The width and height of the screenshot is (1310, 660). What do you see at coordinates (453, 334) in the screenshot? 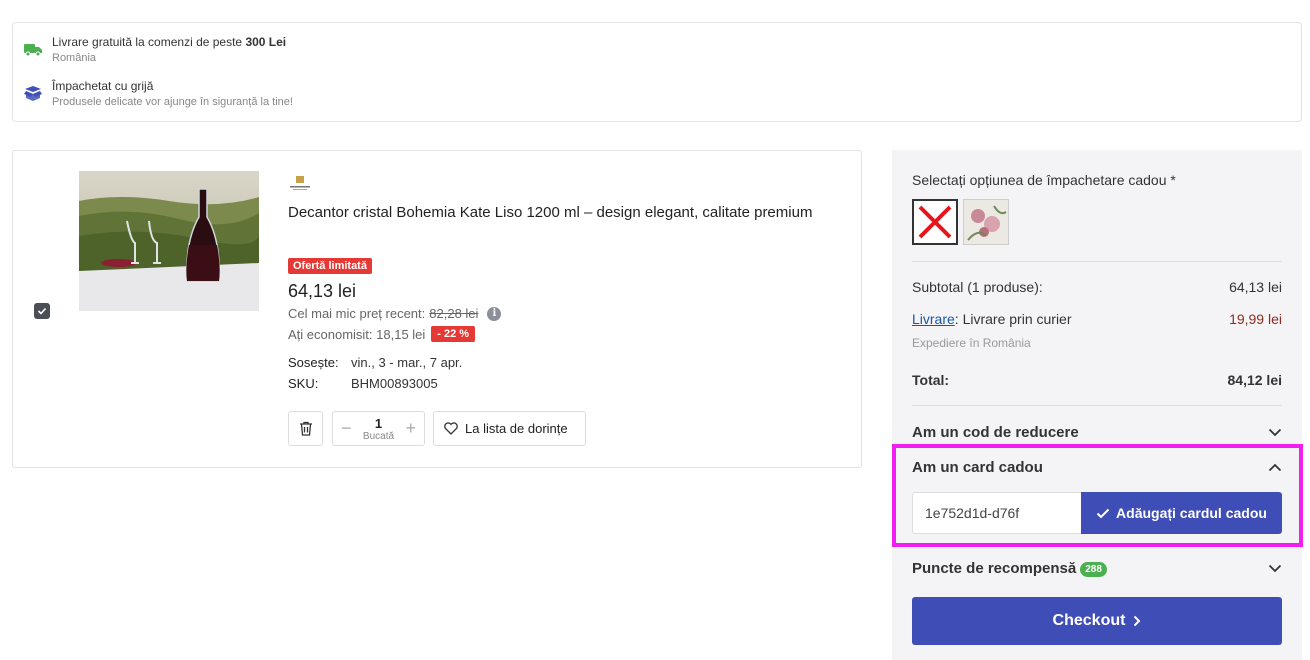
I see `discount-badge: - 22 %` at bounding box center [453, 334].